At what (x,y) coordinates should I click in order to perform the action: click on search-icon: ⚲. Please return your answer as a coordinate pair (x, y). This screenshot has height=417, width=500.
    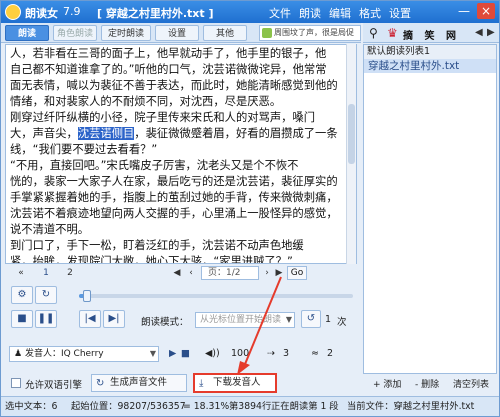
    Looking at the image, I should click on (373, 33).